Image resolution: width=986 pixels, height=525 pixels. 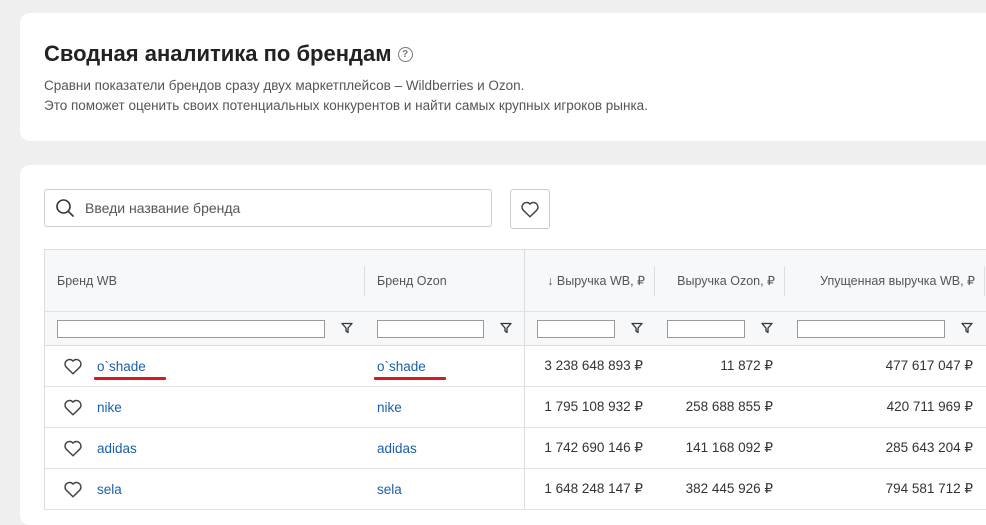 What do you see at coordinates (109, 489) in the screenshot?
I see `brand-wb-link: sela` at bounding box center [109, 489].